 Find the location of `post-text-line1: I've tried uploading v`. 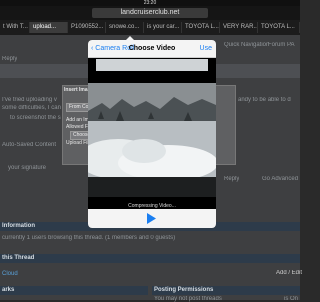

post-text-line1: I've tried uploading v is located at coordinates (29, 100).